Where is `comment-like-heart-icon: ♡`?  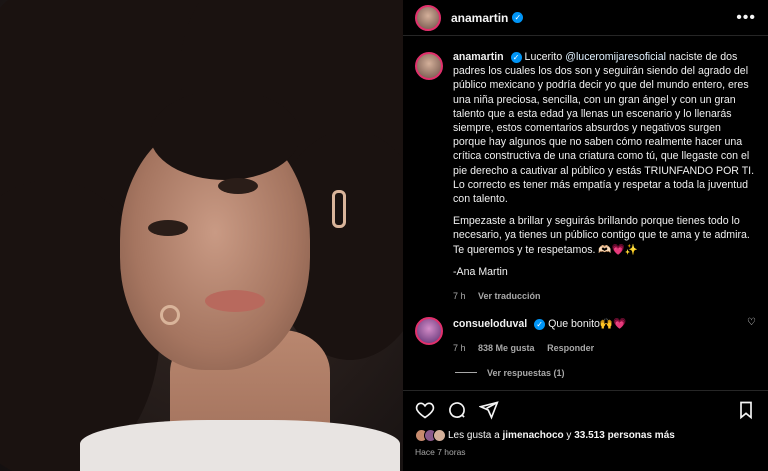
comment-like-heart-icon: ♡ is located at coordinates (751, 322).